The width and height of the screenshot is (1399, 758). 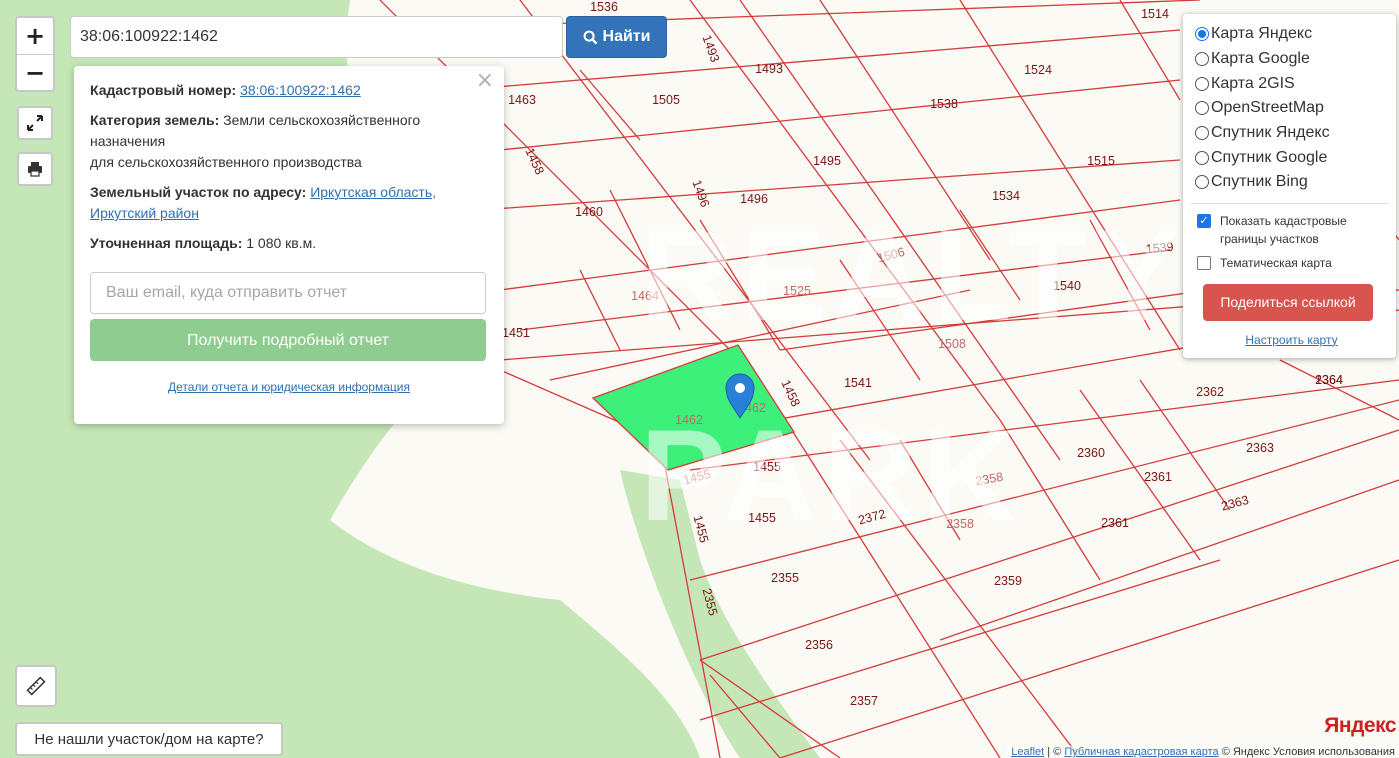 I want to click on cadastral-label: Кадастровый номер:, so click(x=163, y=90).